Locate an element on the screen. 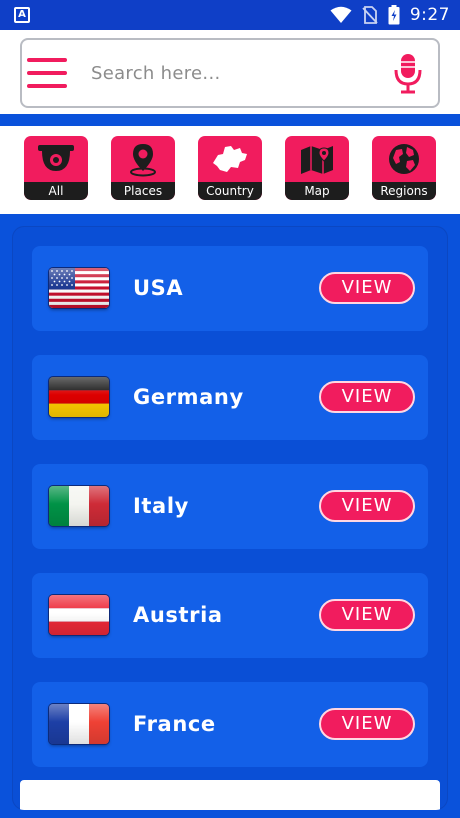 The width and height of the screenshot is (460, 818). battery-charging-icon is located at coordinates (394, 15).